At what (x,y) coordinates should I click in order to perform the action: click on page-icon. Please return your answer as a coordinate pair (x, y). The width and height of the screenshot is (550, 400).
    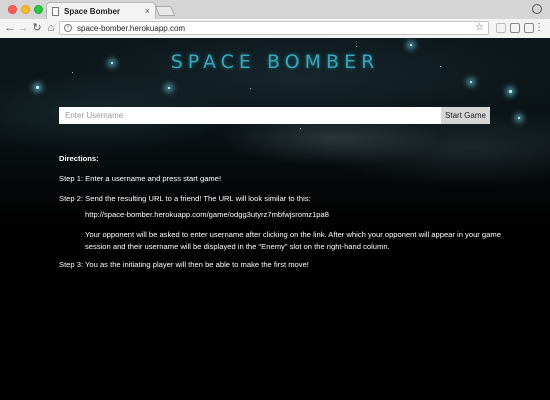
    Looking at the image, I should click on (55, 11).